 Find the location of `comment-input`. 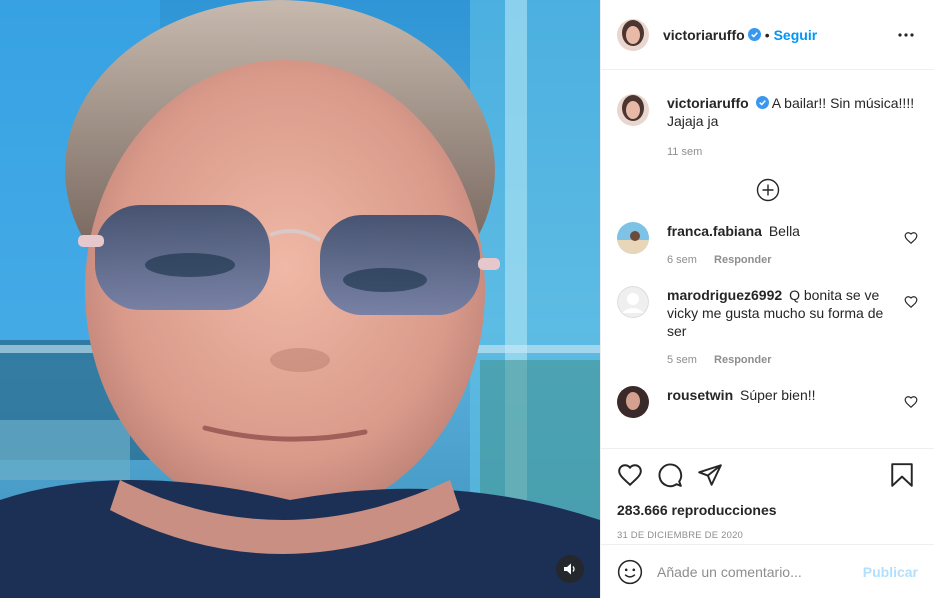

comment-input is located at coordinates (760, 571).